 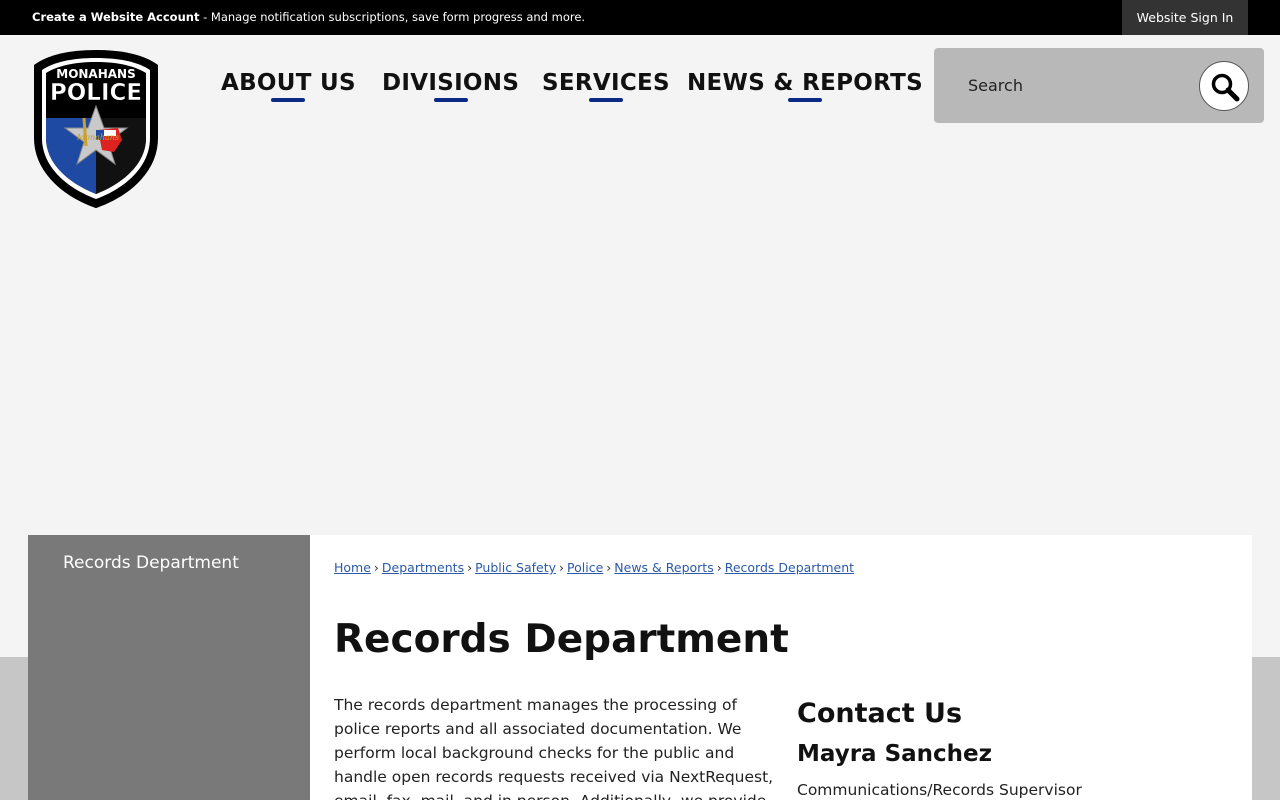 I want to click on contact-heading: Contact Us, so click(x=880, y=713).